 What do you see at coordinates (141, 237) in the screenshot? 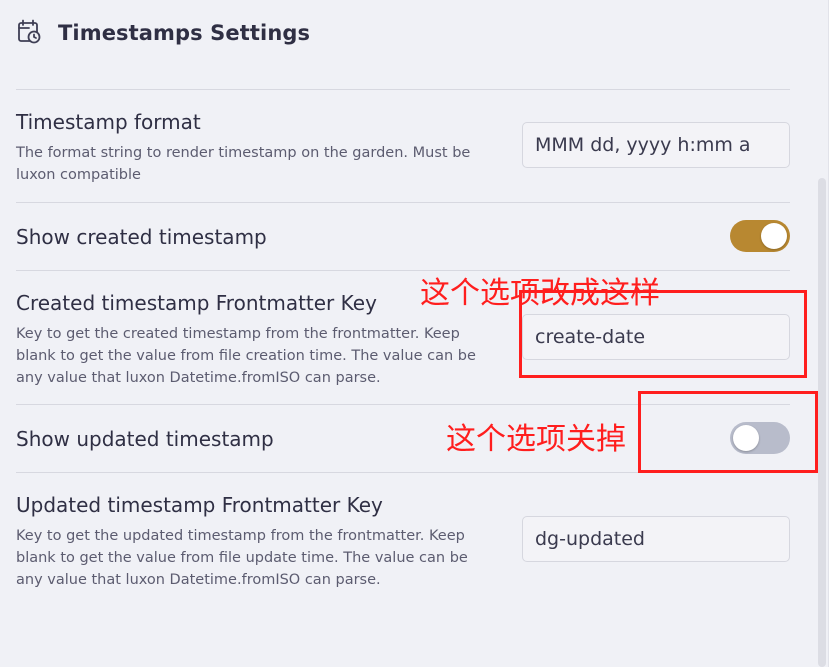
I see `setting-name: Show created timestamp` at bounding box center [141, 237].